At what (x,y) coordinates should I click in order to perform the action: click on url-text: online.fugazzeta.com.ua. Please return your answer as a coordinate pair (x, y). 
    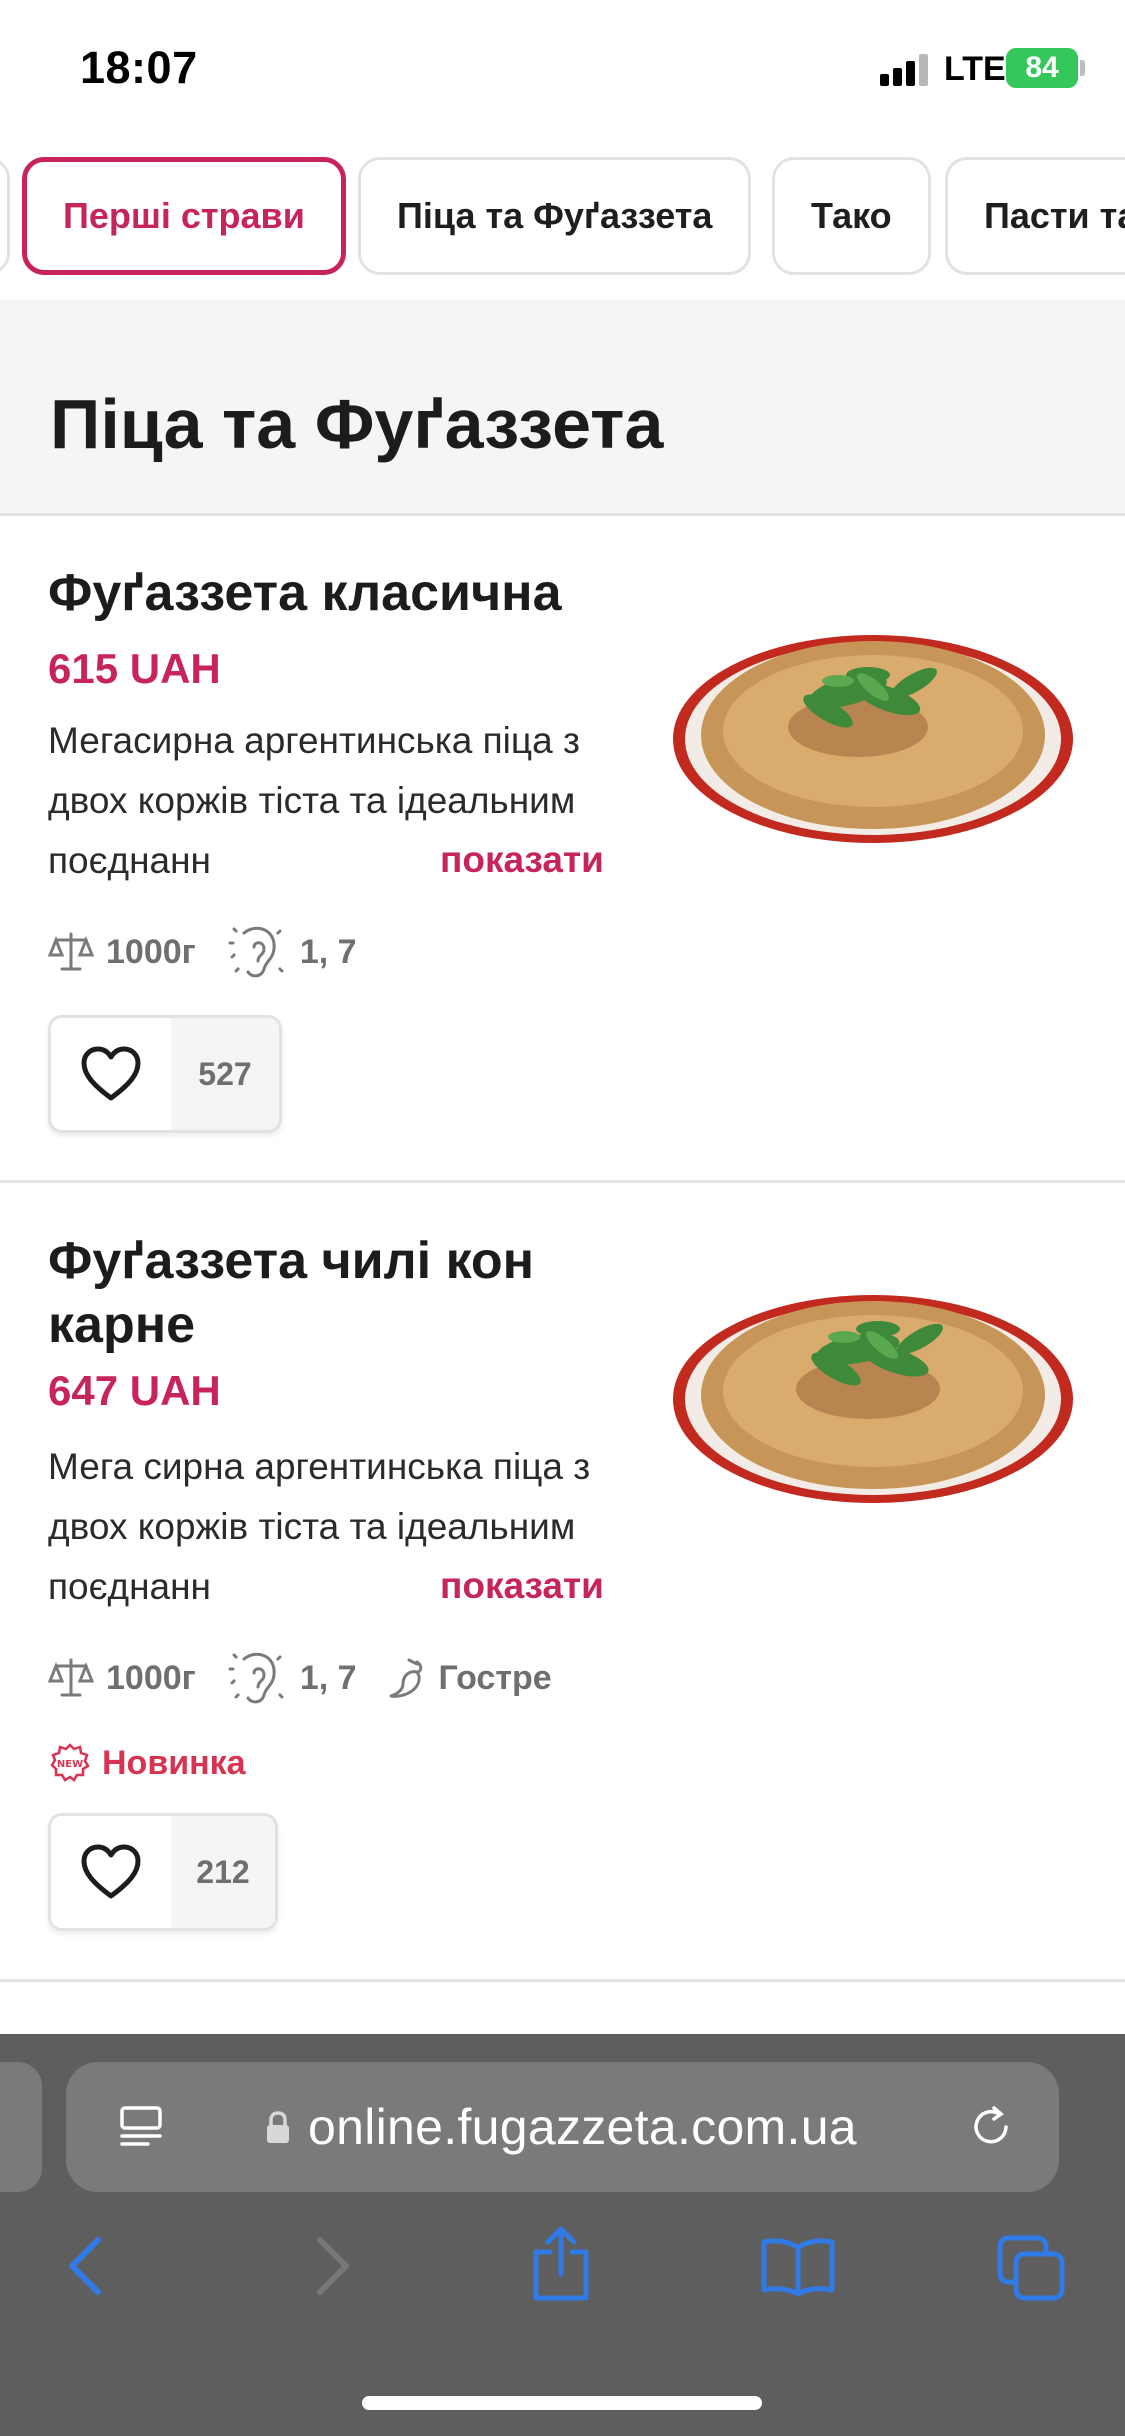
    Looking at the image, I should click on (582, 2127).